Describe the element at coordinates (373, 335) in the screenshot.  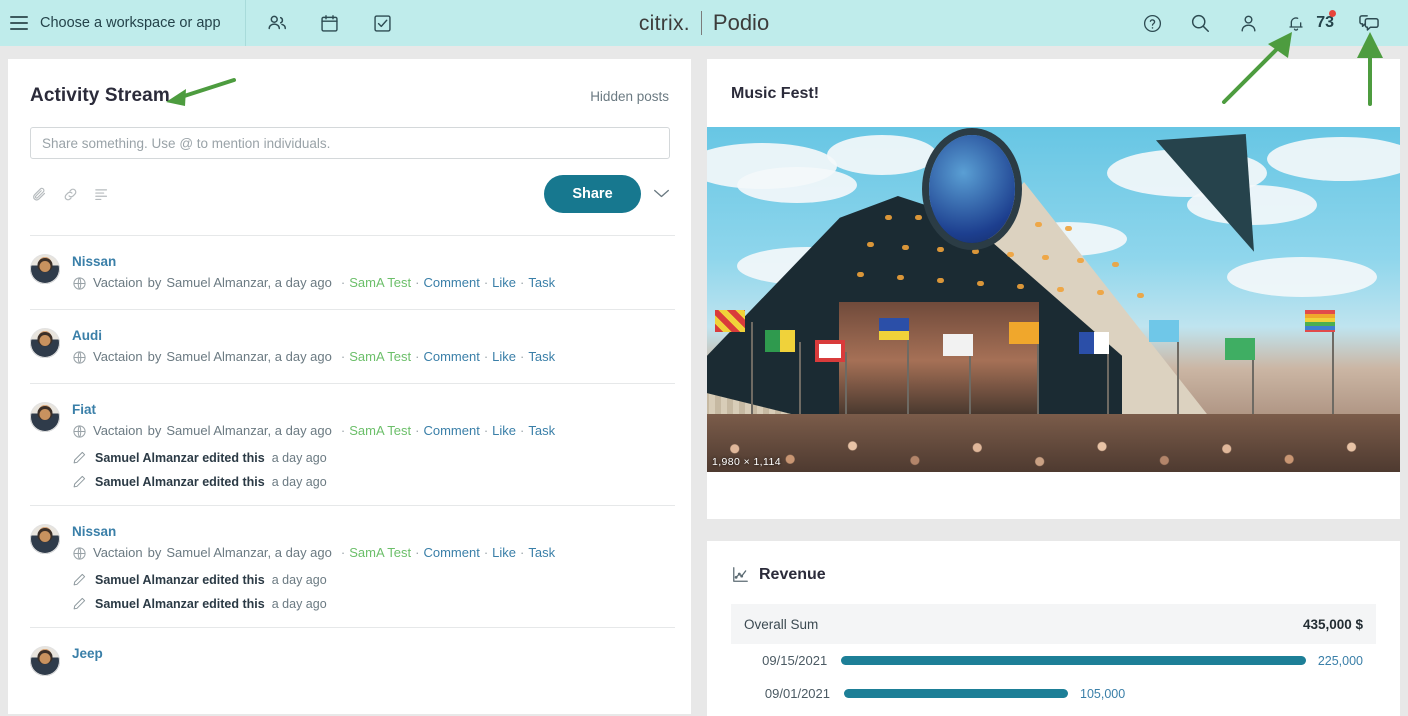
I see `feed-item-title: Audi` at that location.